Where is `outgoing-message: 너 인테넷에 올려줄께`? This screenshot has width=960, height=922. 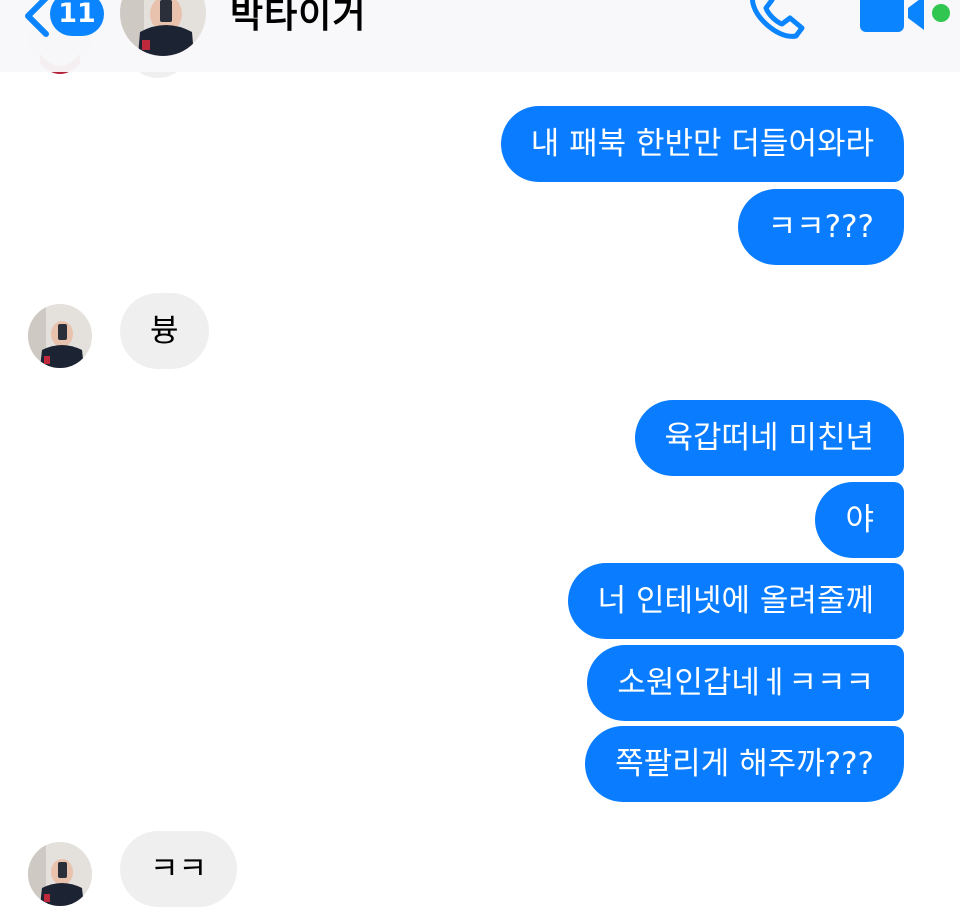
outgoing-message: 너 인테넷에 올려줄께 is located at coordinates (735, 601).